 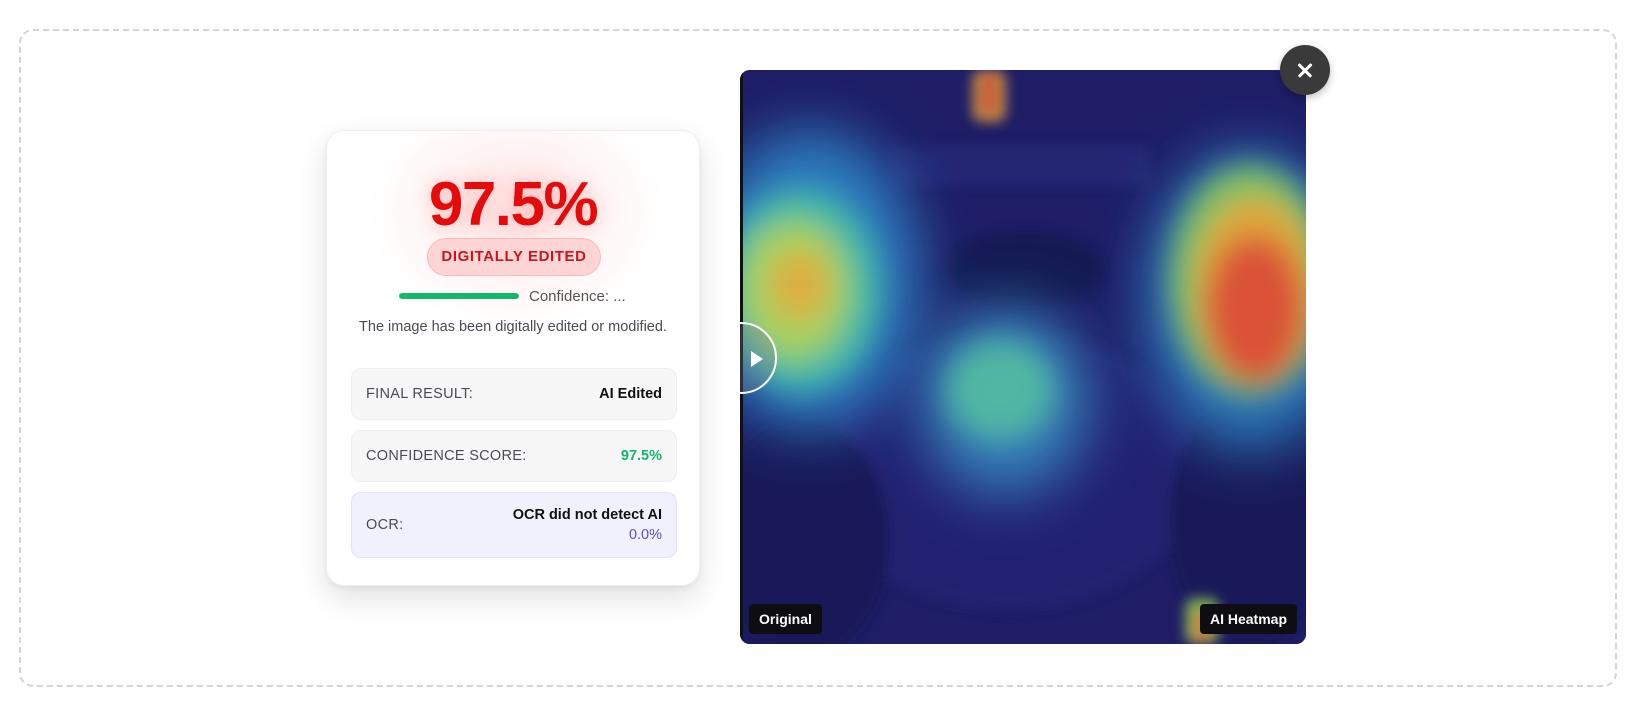 What do you see at coordinates (514, 257) in the screenshot?
I see `verdict-badge: DIGITALLY EDITED` at bounding box center [514, 257].